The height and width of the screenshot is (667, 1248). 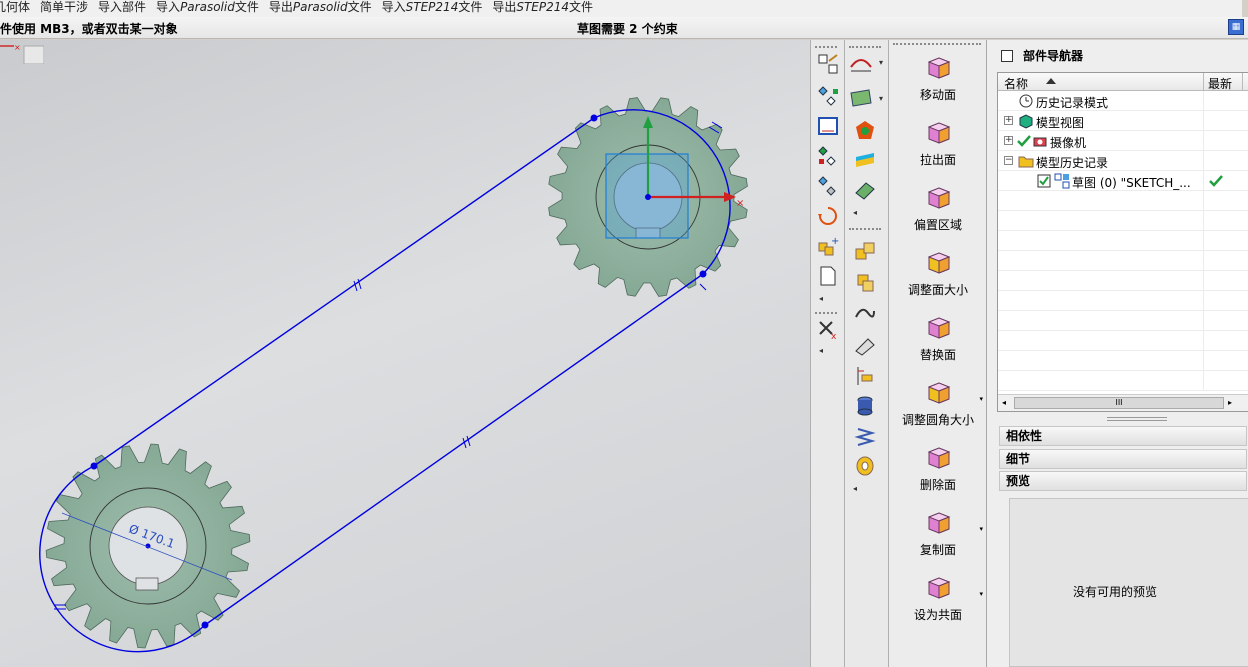 I want to click on face-tool-button: 删除面, so click(x=938, y=468).